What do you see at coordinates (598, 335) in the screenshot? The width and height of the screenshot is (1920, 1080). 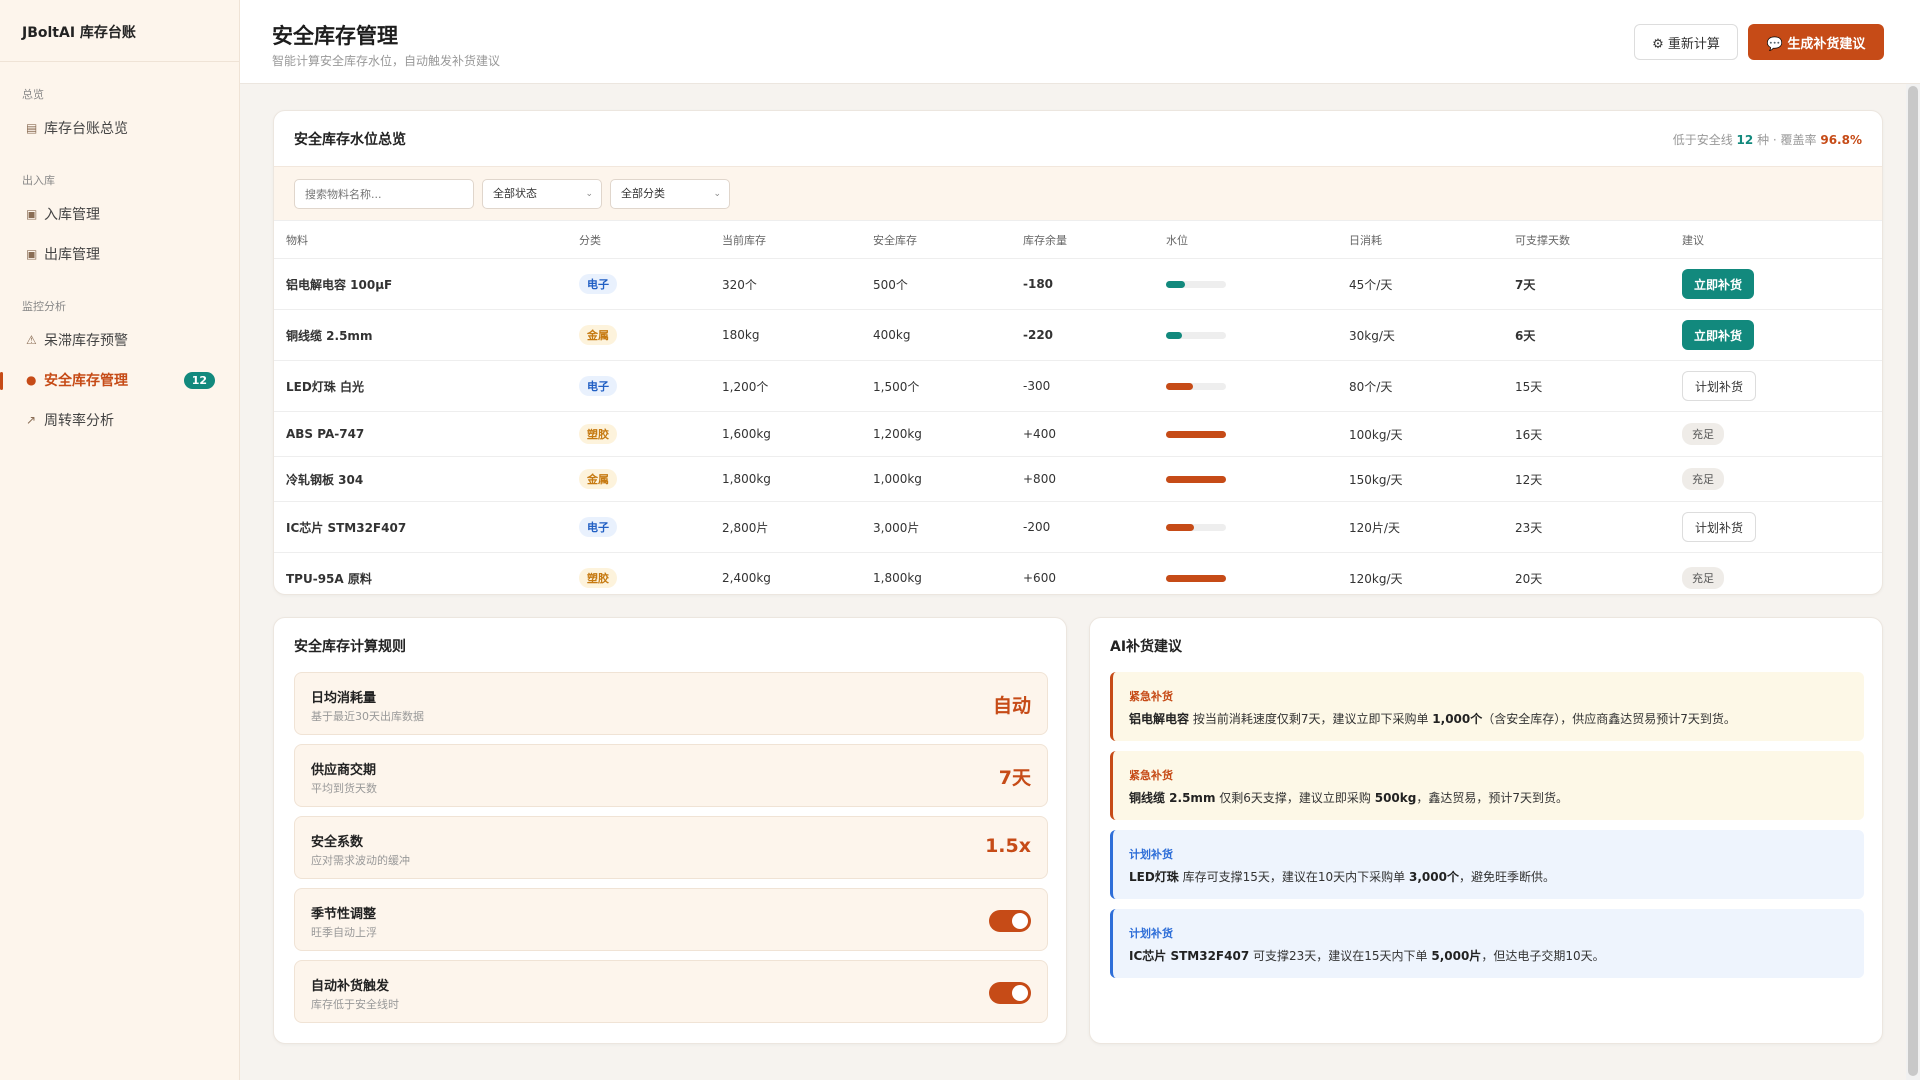 I see `category-tag: 金属` at bounding box center [598, 335].